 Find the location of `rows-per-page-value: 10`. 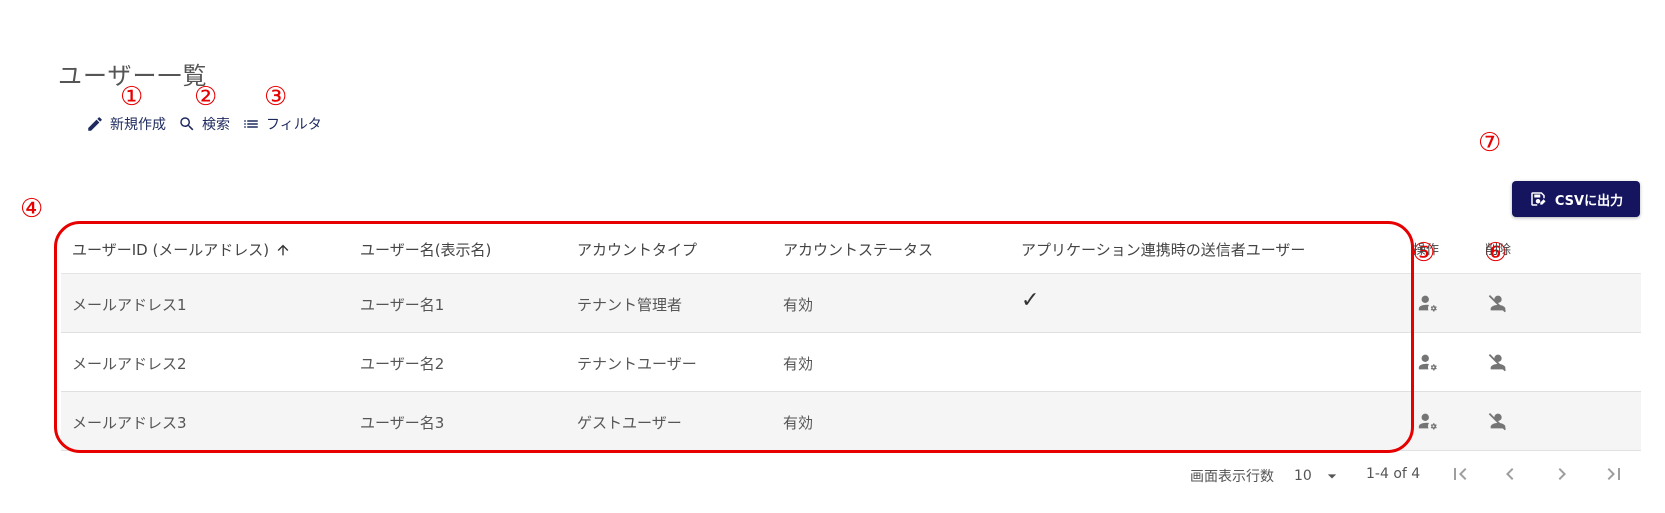

rows-per-page-value: 10 is located at coordinates (1303, 476).